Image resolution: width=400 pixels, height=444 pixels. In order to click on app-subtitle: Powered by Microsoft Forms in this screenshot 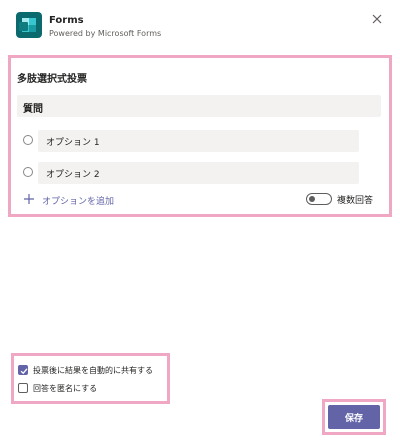, I will do `click(105, 33)`.